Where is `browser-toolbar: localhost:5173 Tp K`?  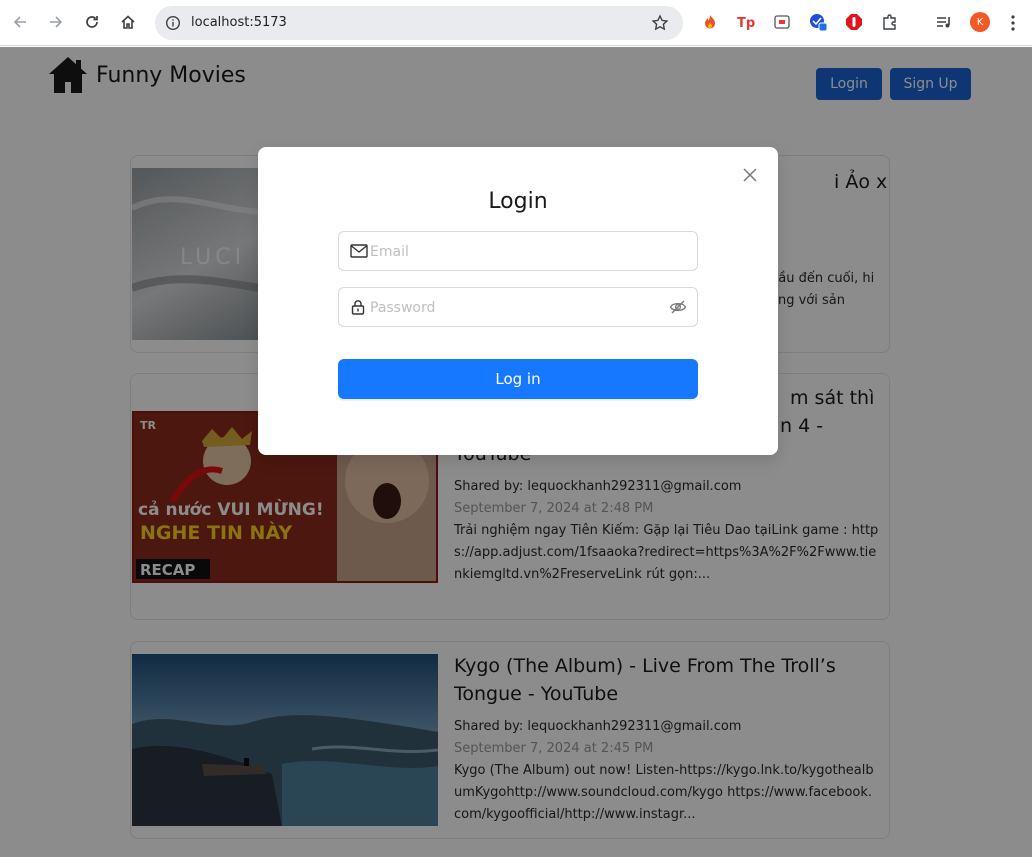
browser-toolbar: localhost:5173 Tp K is located at coordinates (516, 23).